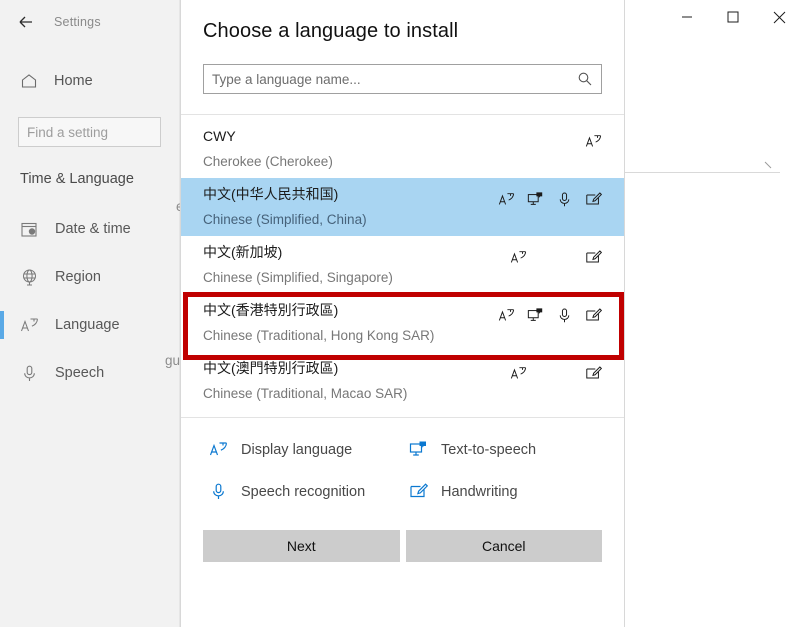 The height and width of the screenshot is (627, 802). What do you see at coordinates (268, 161) in the screenshot?
I see `language-english-name: Cherokee (Cherokee)` at bounding box center [268, 161].